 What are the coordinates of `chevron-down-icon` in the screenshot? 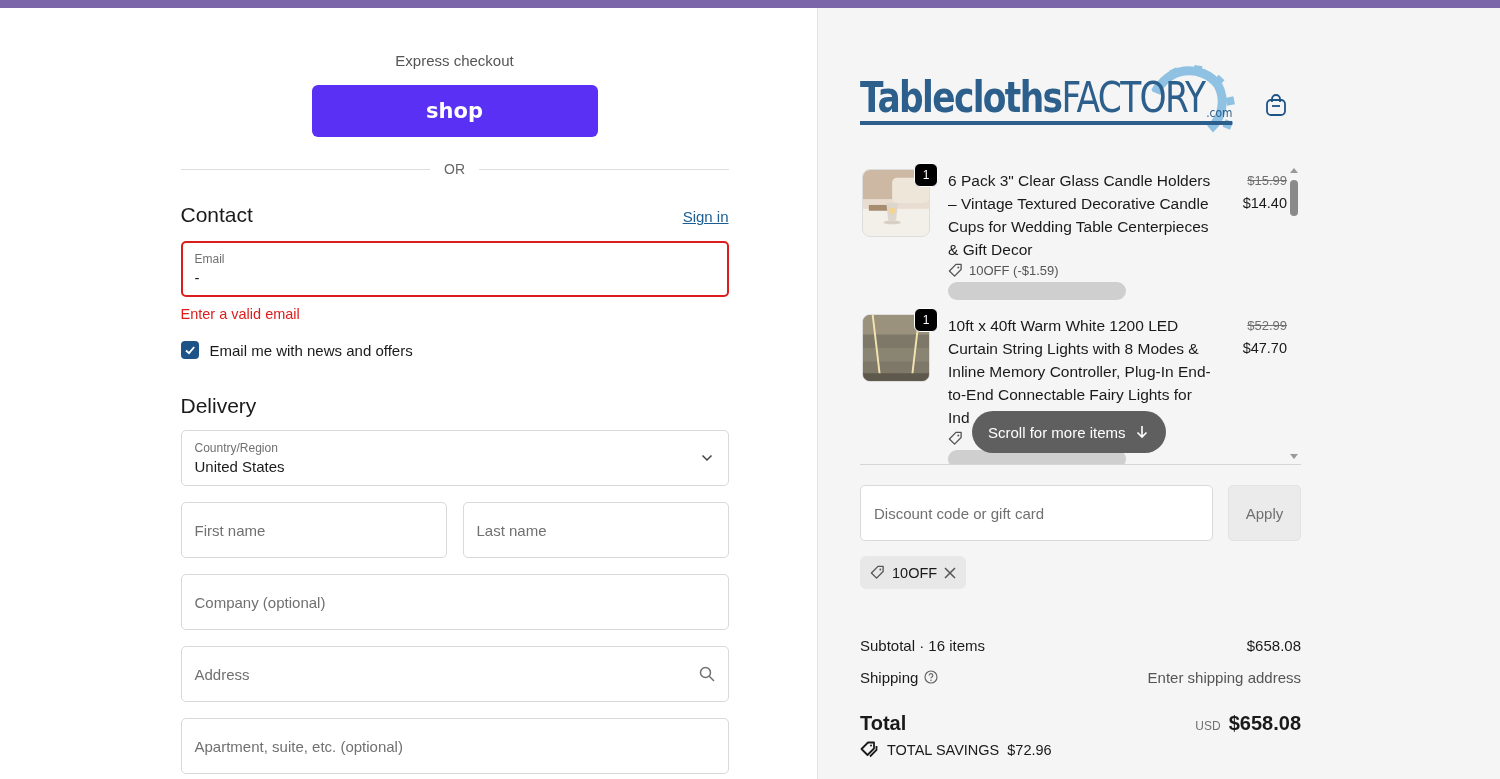 It's located at (706, 458).